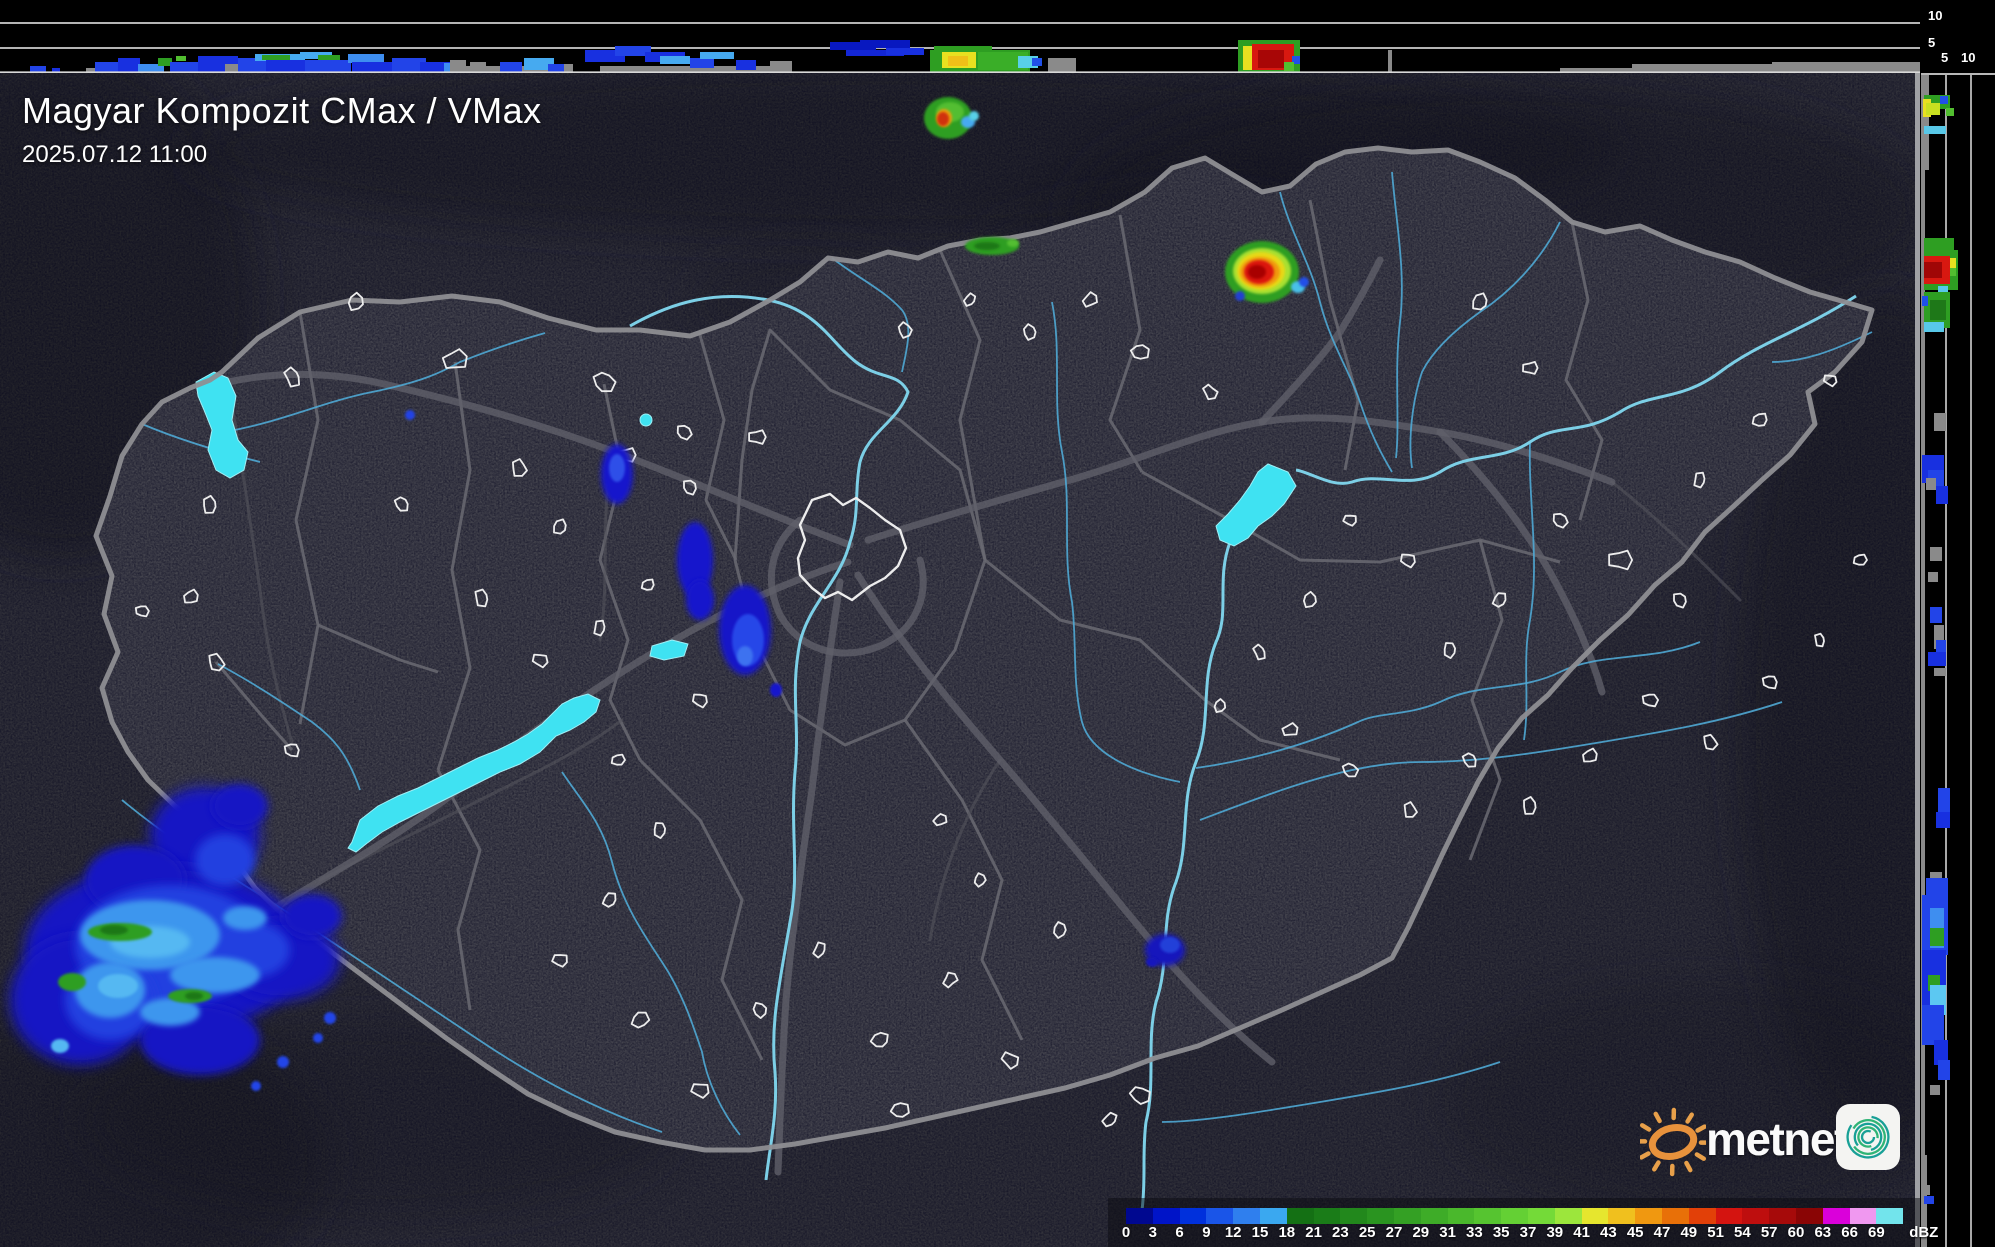  Describe the element at coordinates (1313, 1232) in the screenshot. I see `colorbar-tick: 21` at that location.